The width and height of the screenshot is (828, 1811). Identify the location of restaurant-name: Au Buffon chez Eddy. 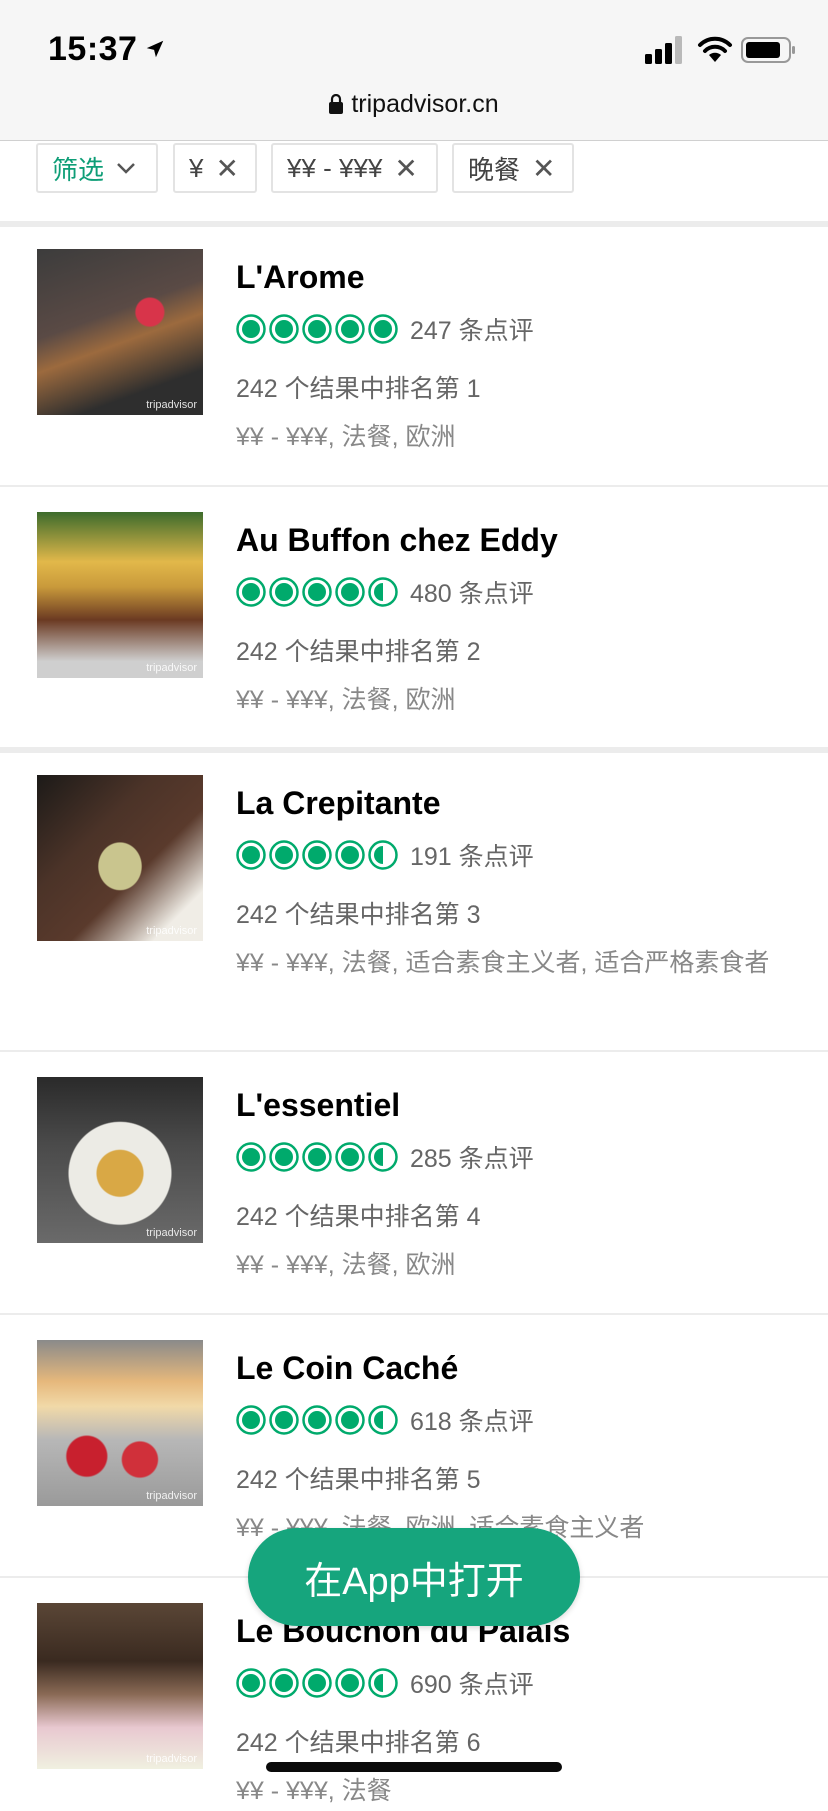
(397, 540).